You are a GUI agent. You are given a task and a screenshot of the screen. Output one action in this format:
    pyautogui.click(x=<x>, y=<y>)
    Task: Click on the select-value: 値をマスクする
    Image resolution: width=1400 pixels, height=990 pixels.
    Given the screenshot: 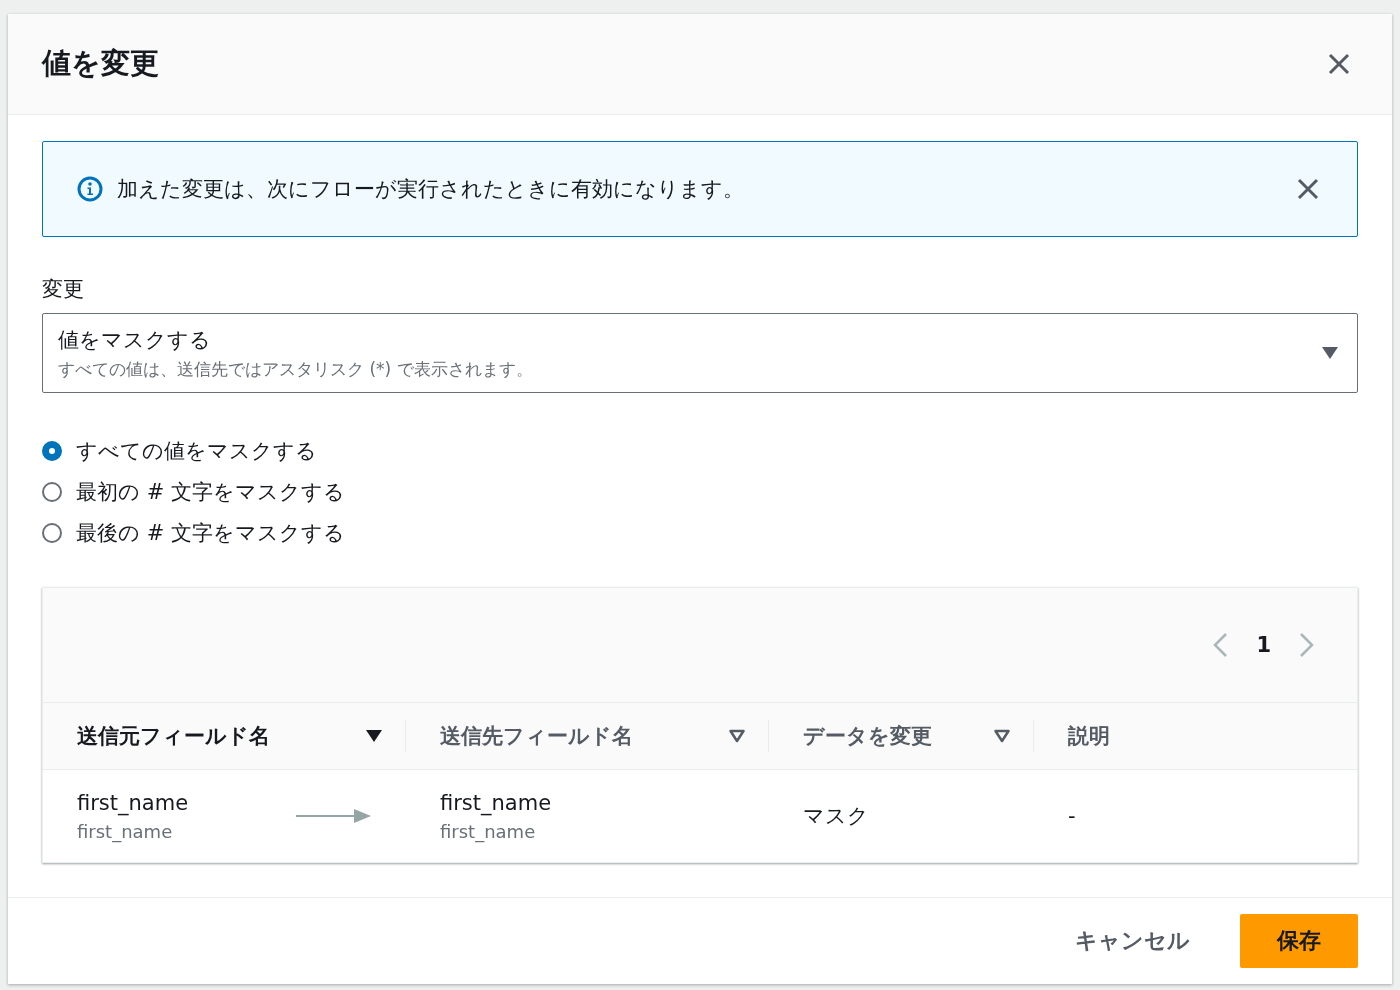 What is the action you would take?
    pyautogui.click(x=135, y=340)
    